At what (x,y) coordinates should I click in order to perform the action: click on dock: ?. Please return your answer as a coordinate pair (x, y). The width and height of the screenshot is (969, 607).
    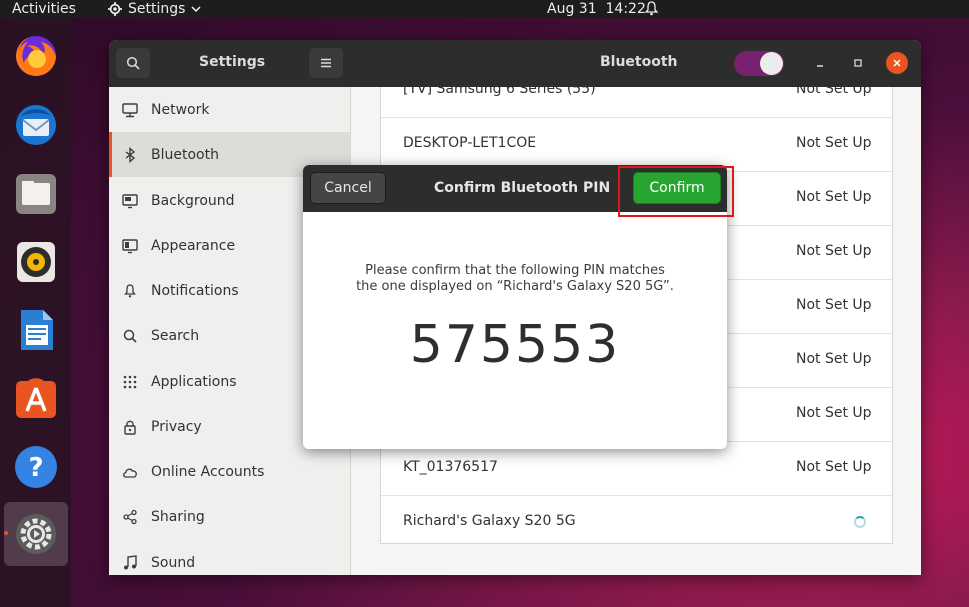
    Looking at the image, I should click on (35, 312).